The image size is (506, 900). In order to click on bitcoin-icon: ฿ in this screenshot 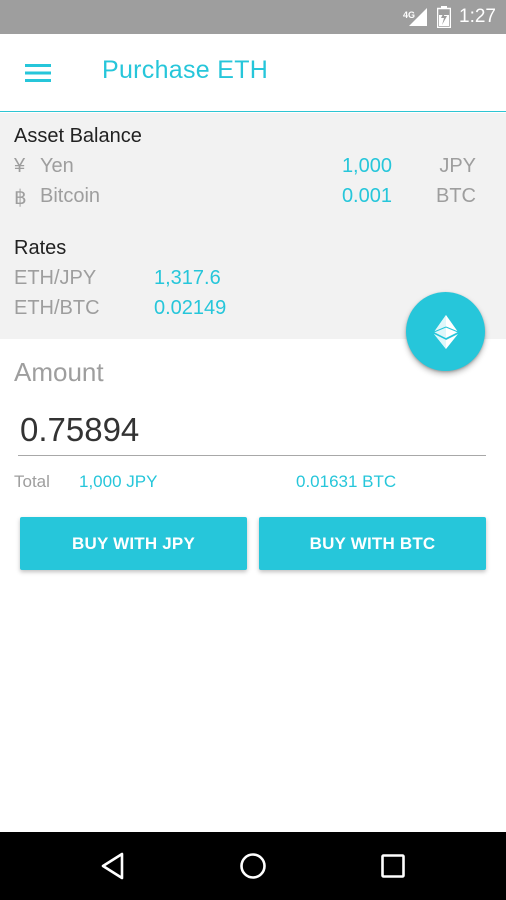, I will do `click(20, 198)`.